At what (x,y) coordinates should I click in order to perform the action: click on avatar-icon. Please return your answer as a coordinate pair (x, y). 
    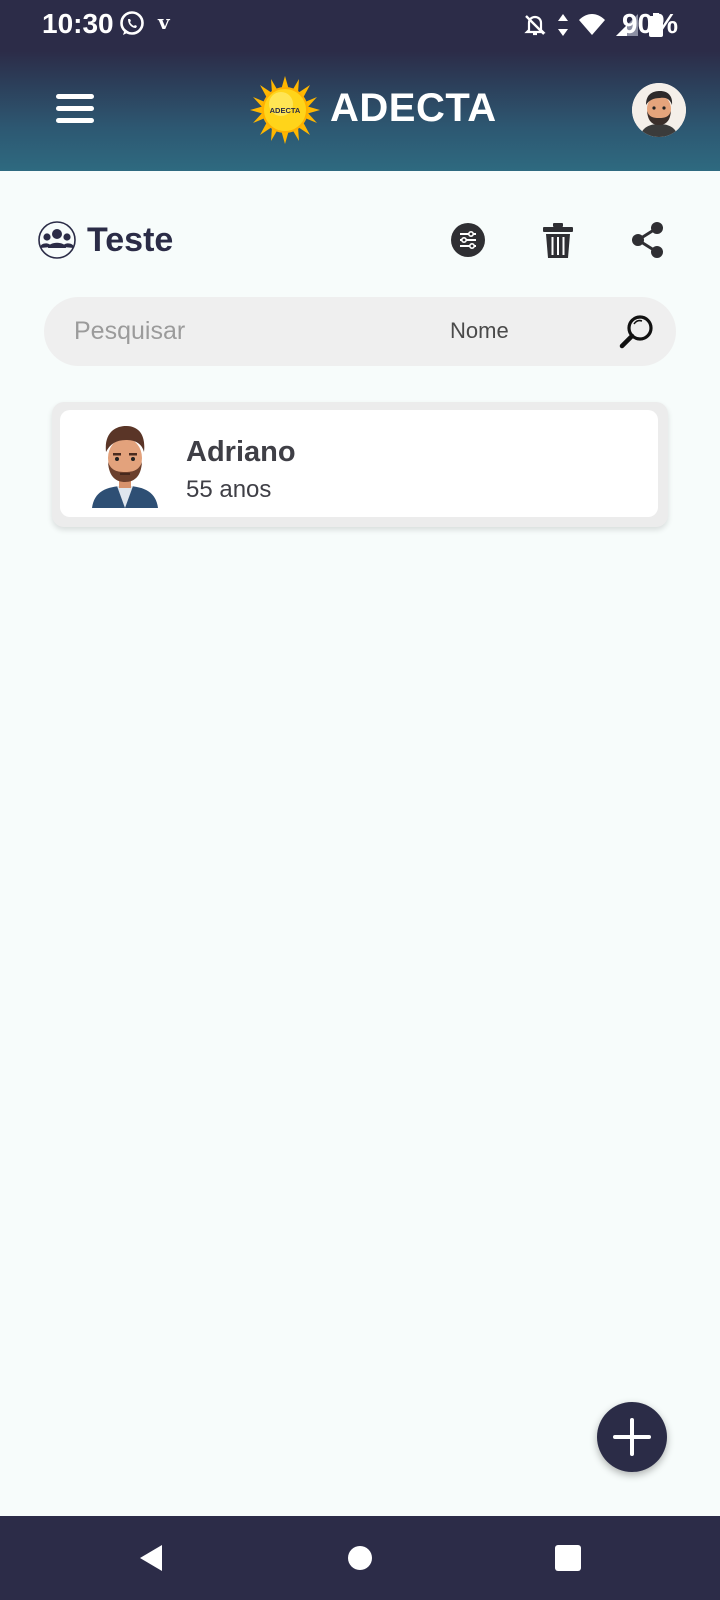
    Looking at the image, I should click on (659, 110).